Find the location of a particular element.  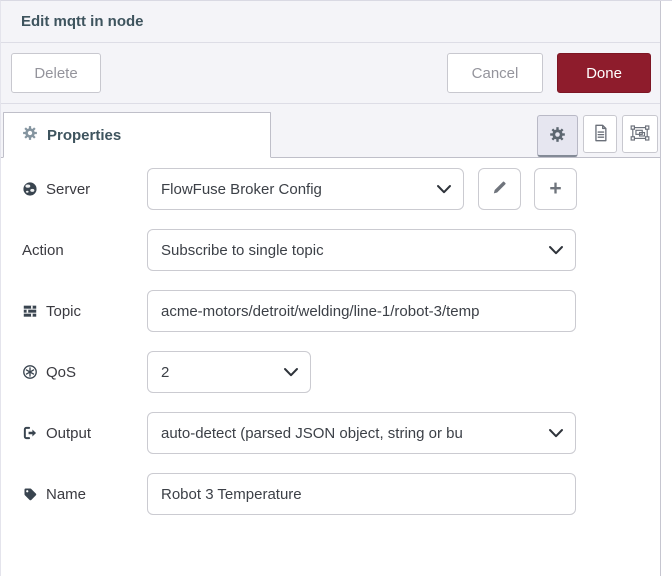

qos-label: QoS is located at coordinates (74, 372).